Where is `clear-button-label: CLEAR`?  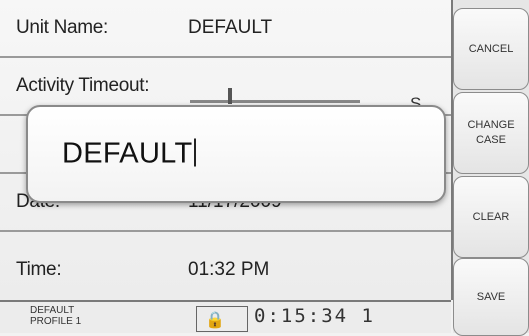
clear-button-label: CLEAR is located at coordinates (491, 216).